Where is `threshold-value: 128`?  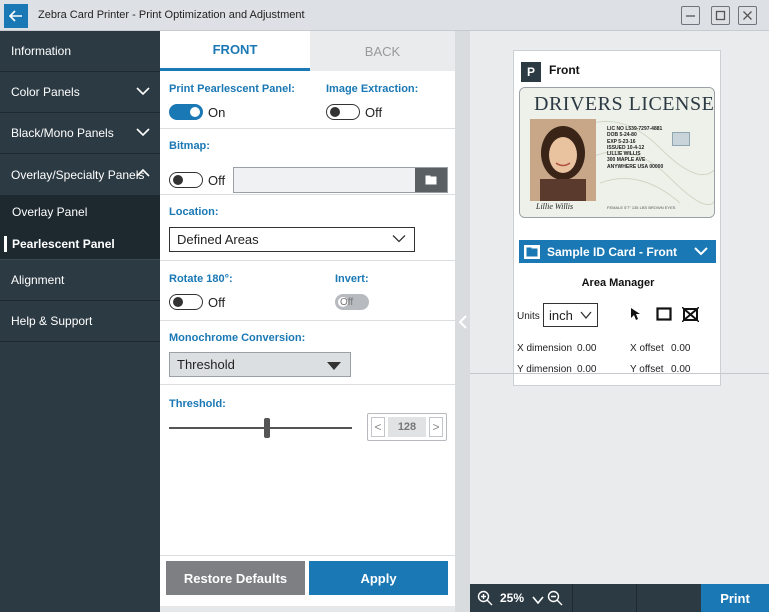
threshold-value: 128 is located at coordinates (407, 427).